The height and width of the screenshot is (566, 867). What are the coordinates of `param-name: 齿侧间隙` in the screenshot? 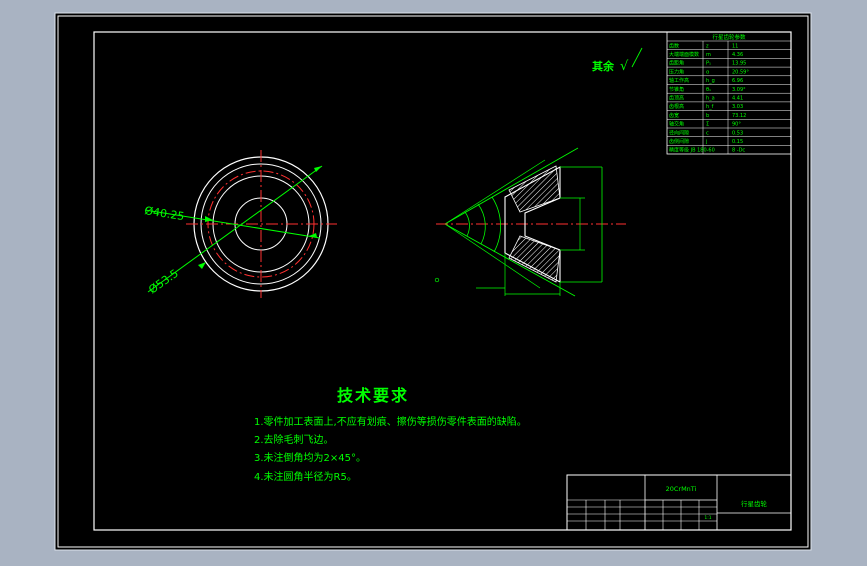 It's located at (679, 141).